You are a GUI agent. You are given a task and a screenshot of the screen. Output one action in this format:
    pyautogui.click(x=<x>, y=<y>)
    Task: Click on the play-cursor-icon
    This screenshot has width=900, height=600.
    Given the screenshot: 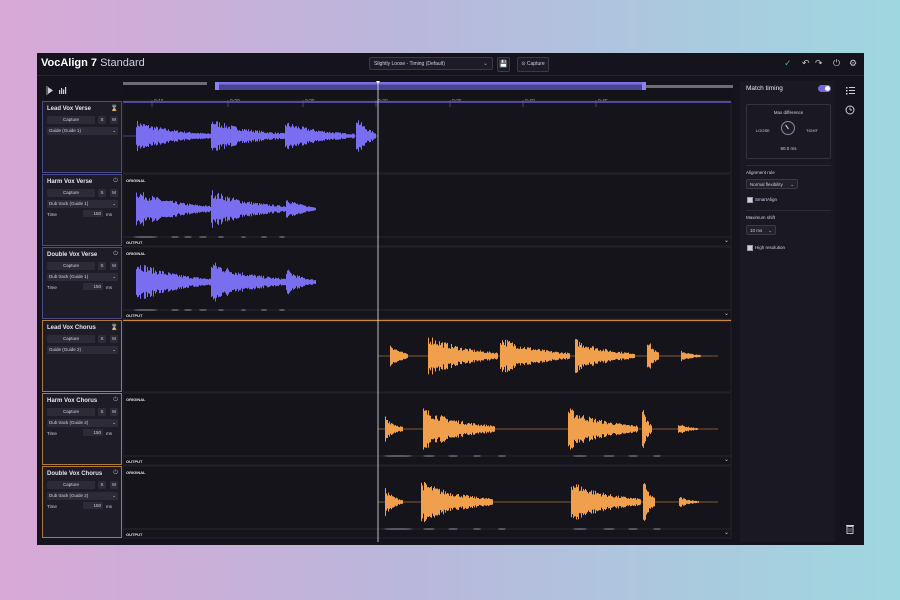 What is the action you would take?
    pyautogui.click(x=49, y=90)
    